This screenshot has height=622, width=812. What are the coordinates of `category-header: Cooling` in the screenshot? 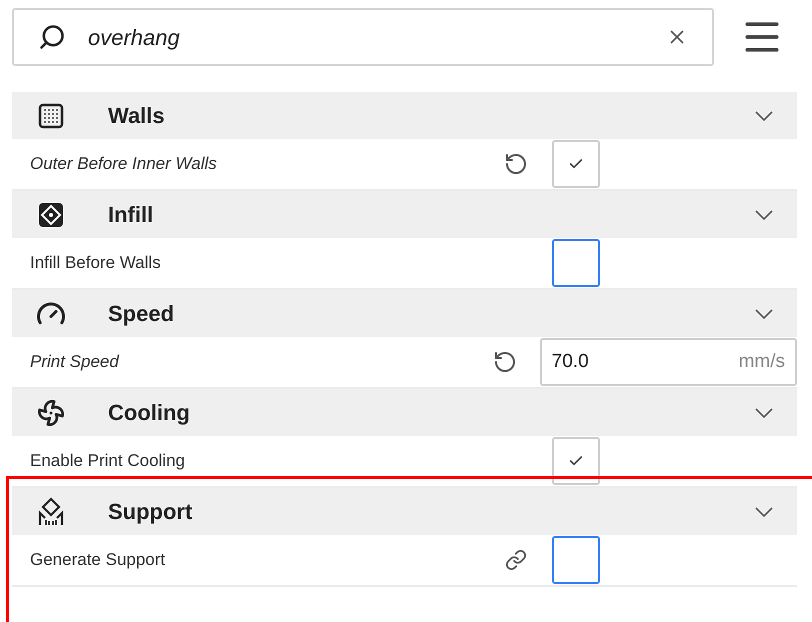 It's located at (404, 412).